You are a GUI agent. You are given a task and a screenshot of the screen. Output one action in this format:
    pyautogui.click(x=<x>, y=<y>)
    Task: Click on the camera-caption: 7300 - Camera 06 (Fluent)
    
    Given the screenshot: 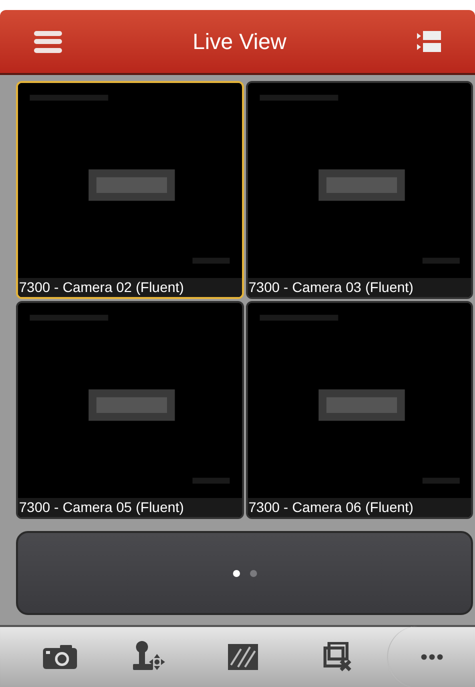 What is the action you would take?
    pyautogui.click(x=359, y=507)
    